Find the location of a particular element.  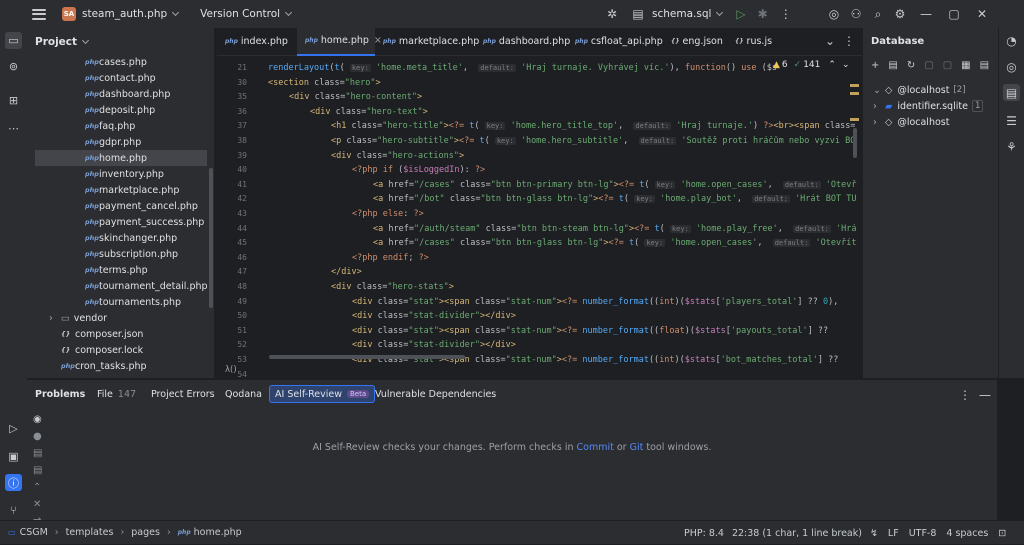

tabs-more-icon: ⋮ is located at coordinates (849, 41).